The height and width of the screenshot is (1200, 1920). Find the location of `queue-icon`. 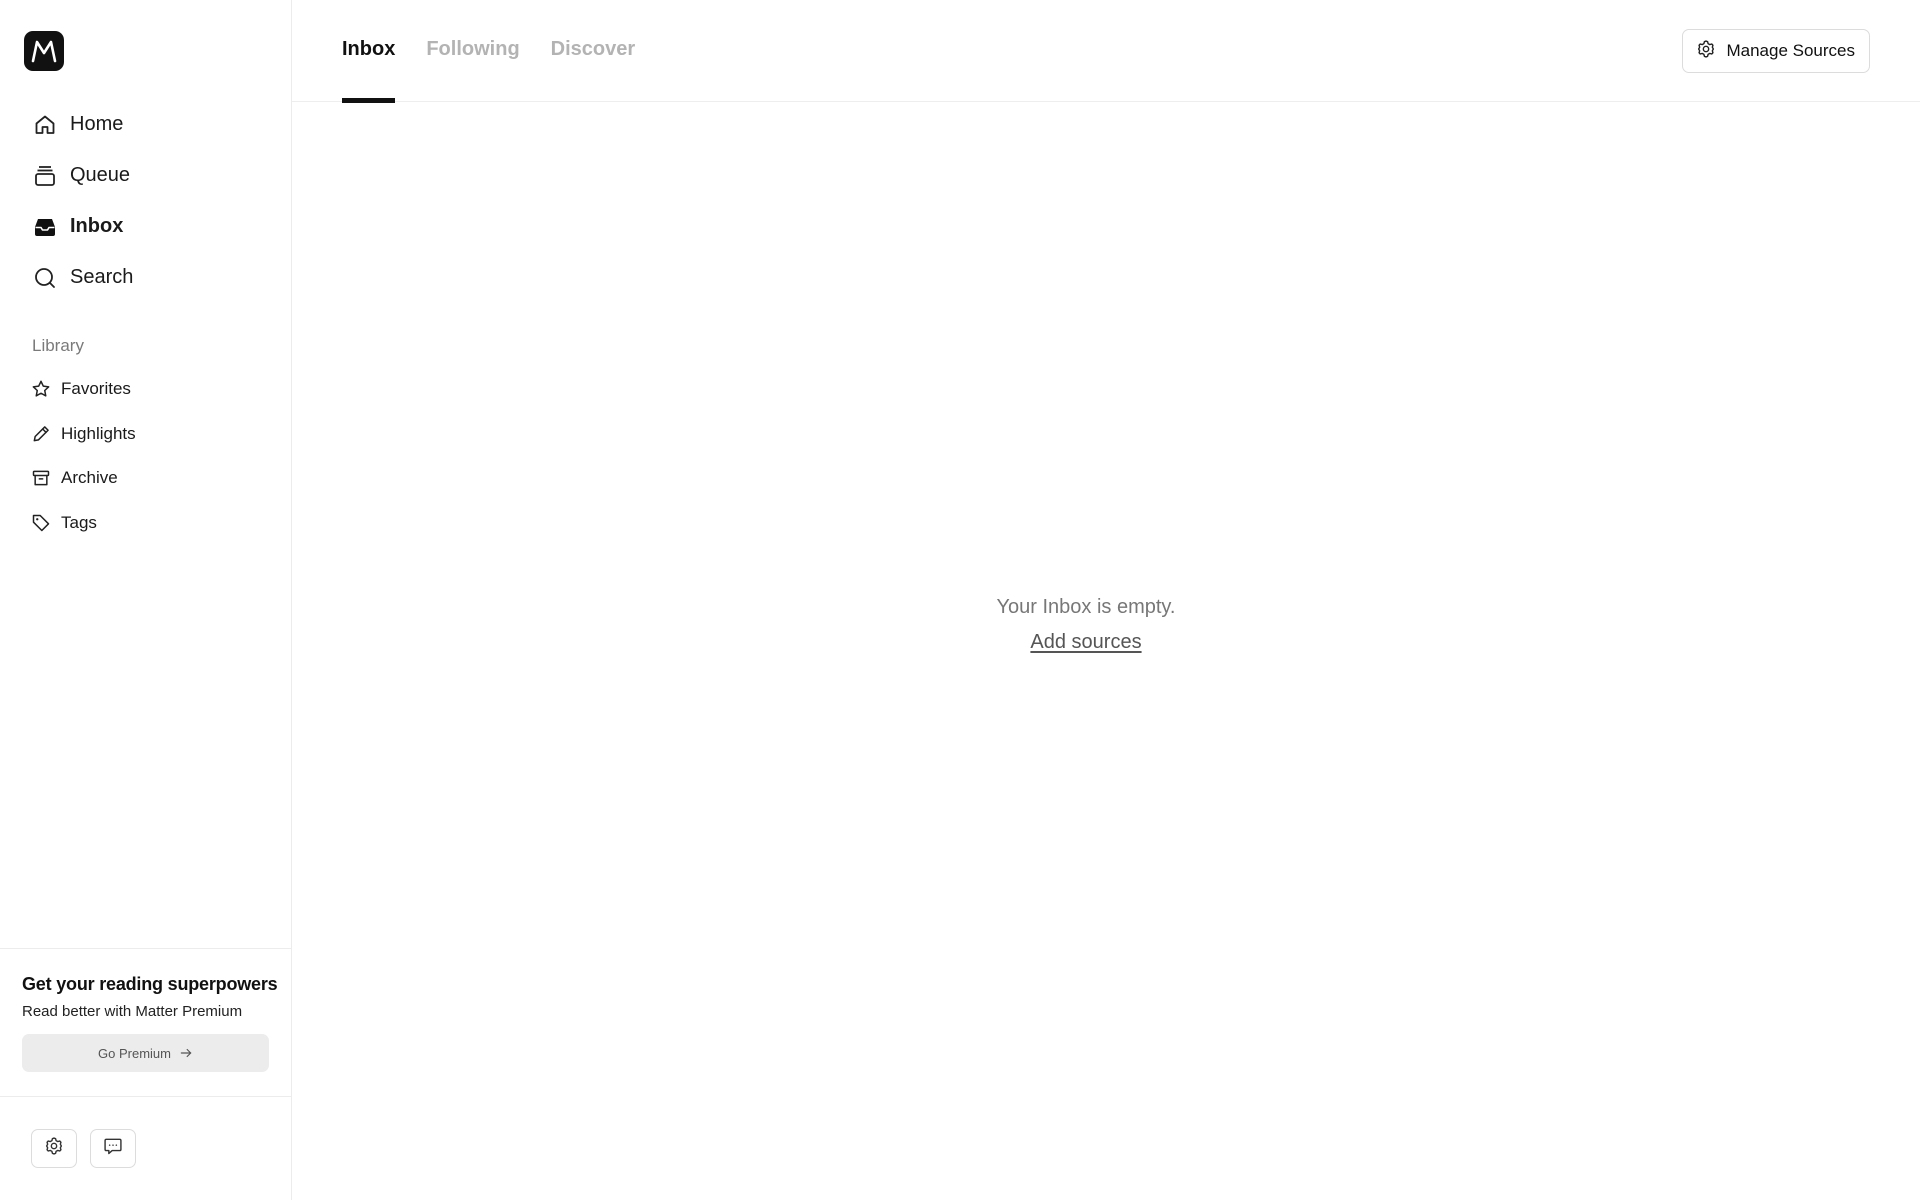

queue-icon is located at coordinates (45, 176).